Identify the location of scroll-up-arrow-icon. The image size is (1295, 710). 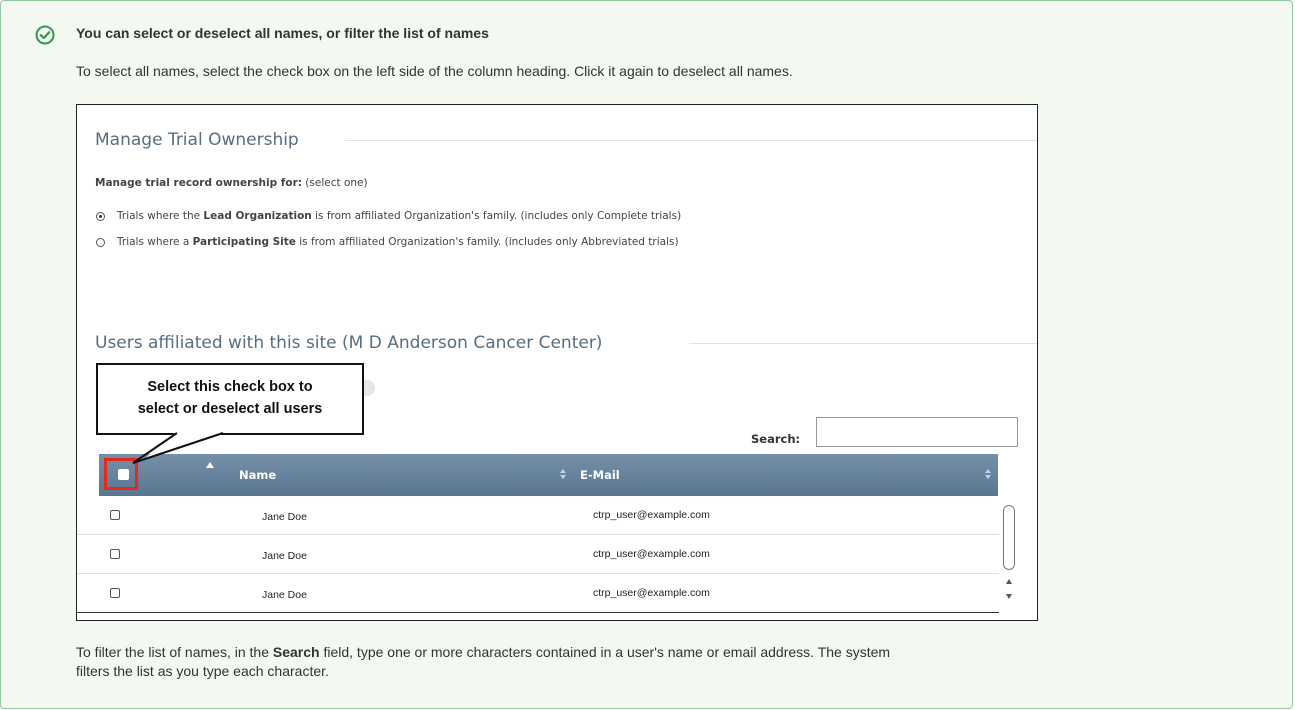
(1009, 581).